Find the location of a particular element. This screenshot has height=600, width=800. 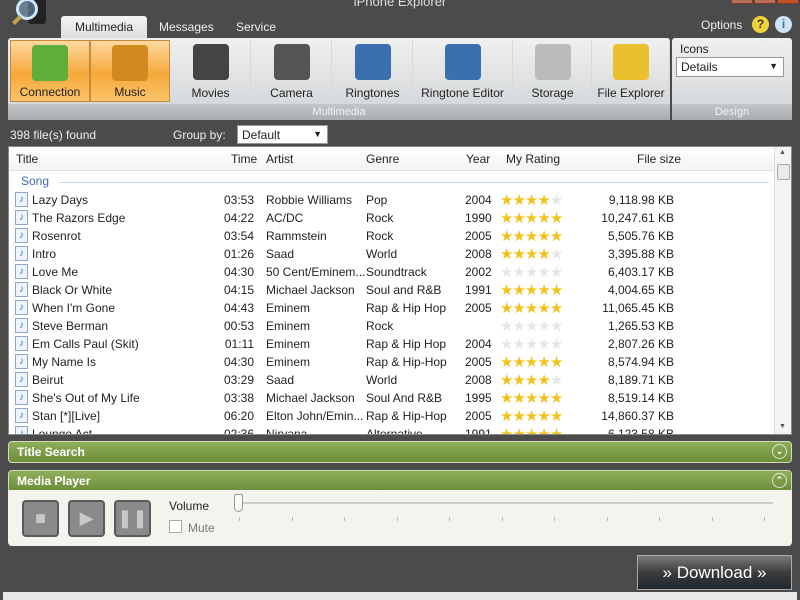

view-select: Details ▼ is located at coordinates (730, 67).